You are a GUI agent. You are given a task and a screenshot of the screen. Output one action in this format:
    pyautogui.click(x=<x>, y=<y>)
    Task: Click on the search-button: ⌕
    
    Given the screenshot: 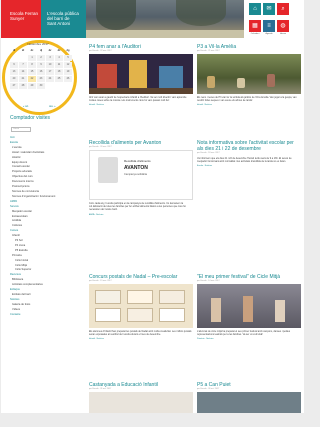 What is the action you would take?
    pyautogui.click(x=283, y=9)
    